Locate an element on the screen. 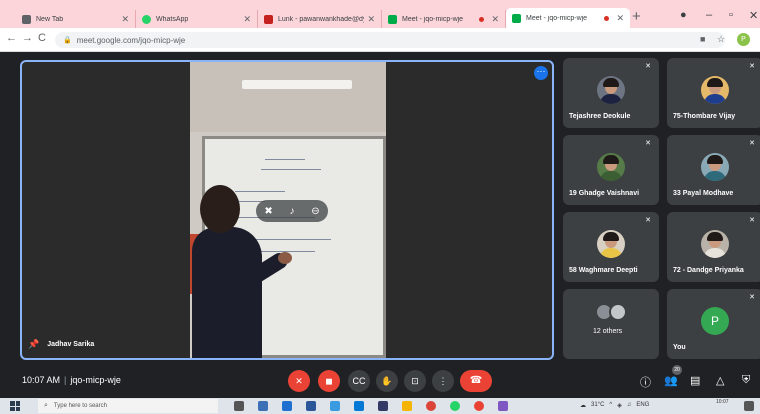 The height and width of the screenshot is (414, 760). close-window-icon: ✕ is located at coordinates (753, 15).